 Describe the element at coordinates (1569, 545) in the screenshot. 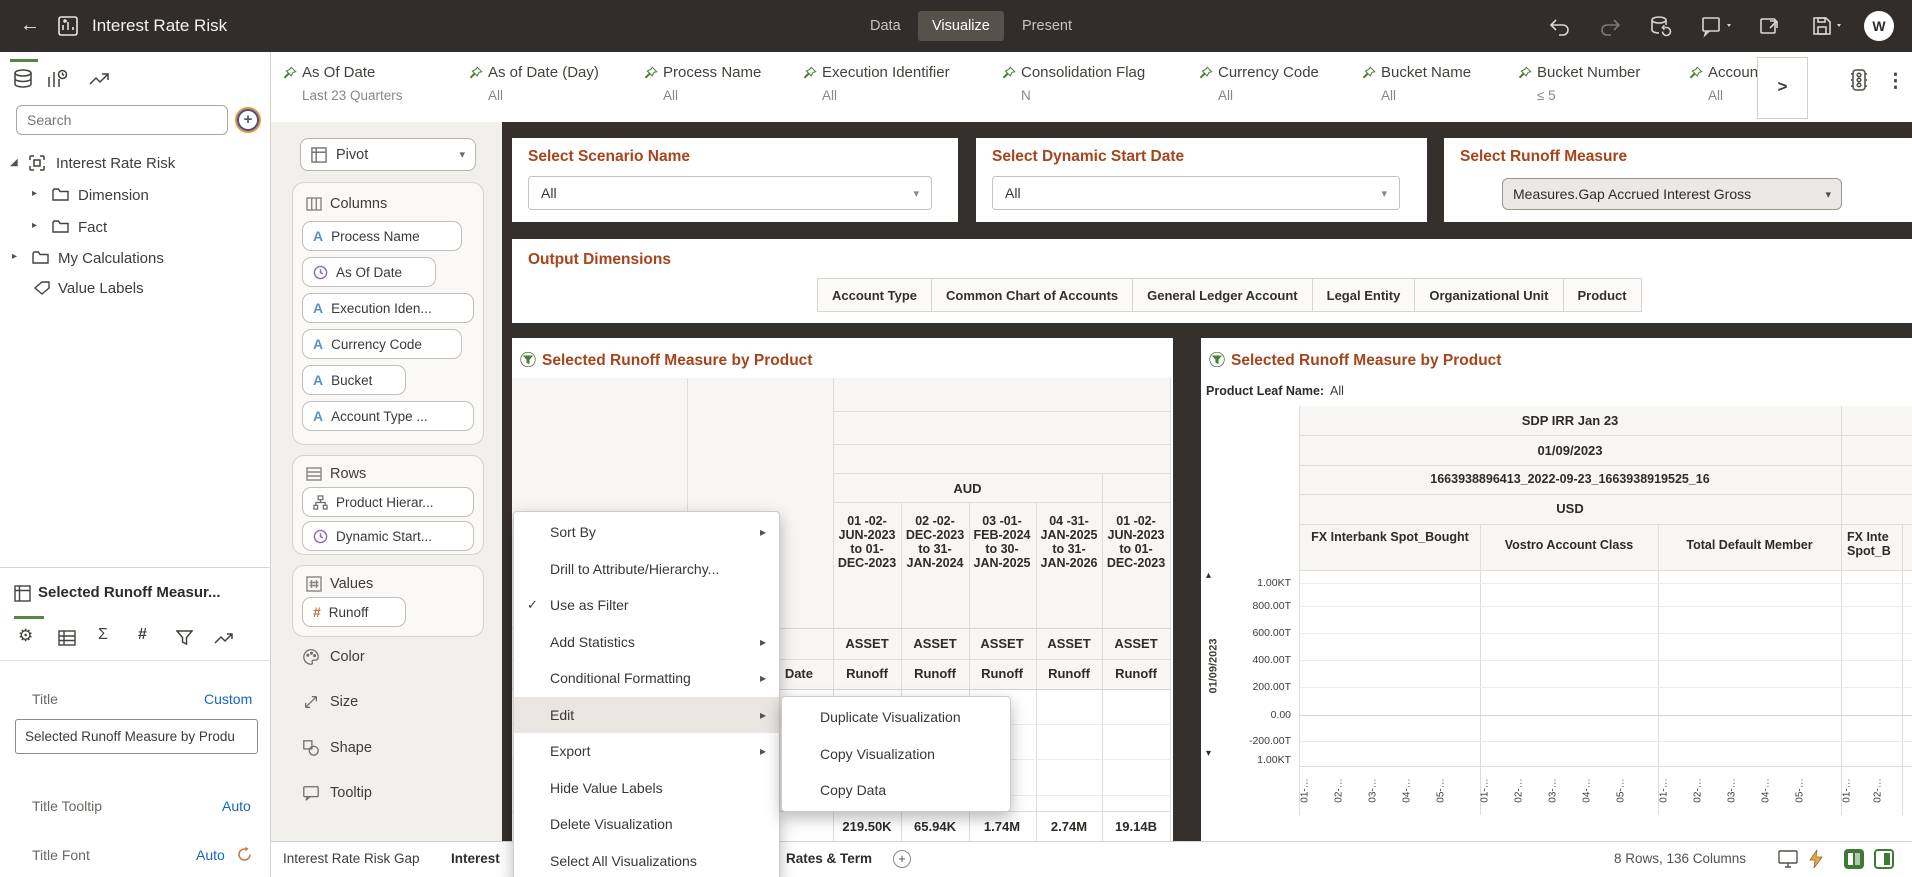

I see `column-header-cell: Vostro Account Class` at that location.